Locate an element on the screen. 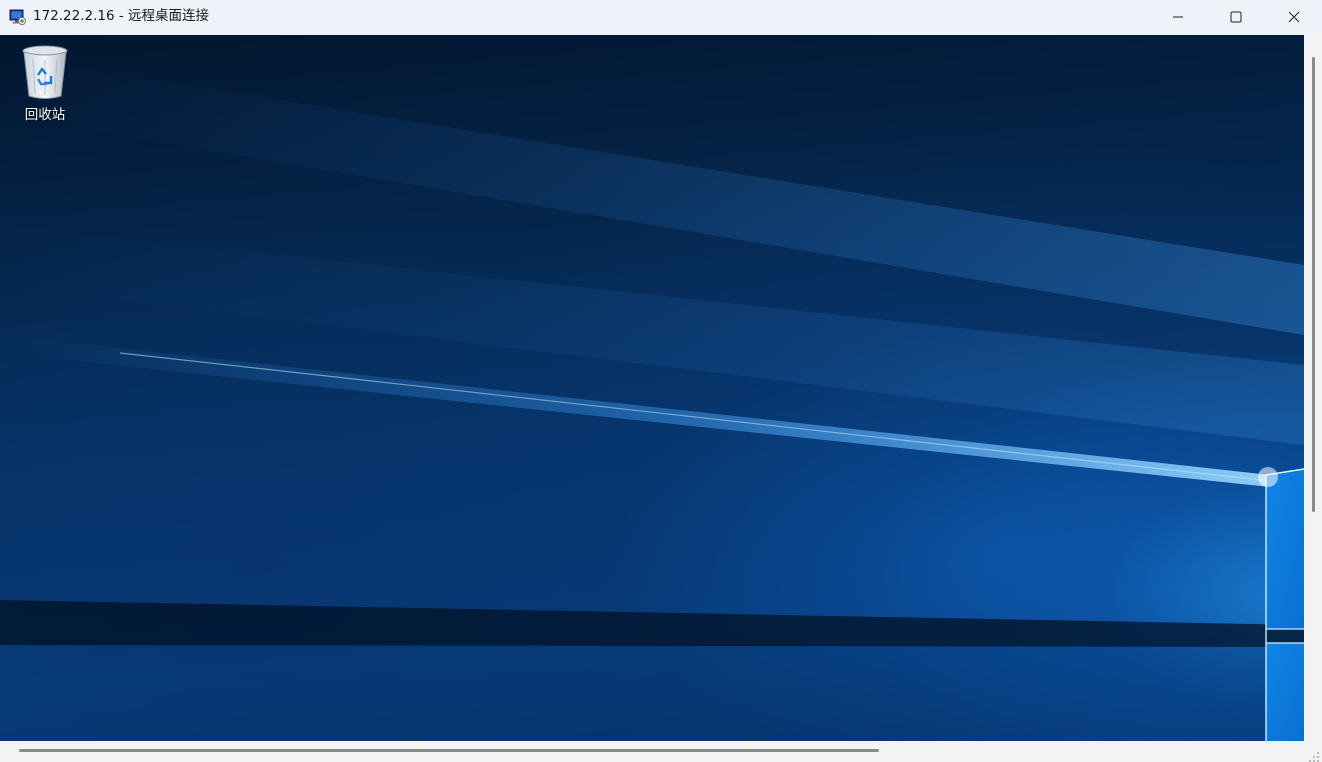 The width and height of the screenshot is (1322, 762). window-title: 172.22.2.16 - 远程桌面连接 is located at coordinates (121, 16).